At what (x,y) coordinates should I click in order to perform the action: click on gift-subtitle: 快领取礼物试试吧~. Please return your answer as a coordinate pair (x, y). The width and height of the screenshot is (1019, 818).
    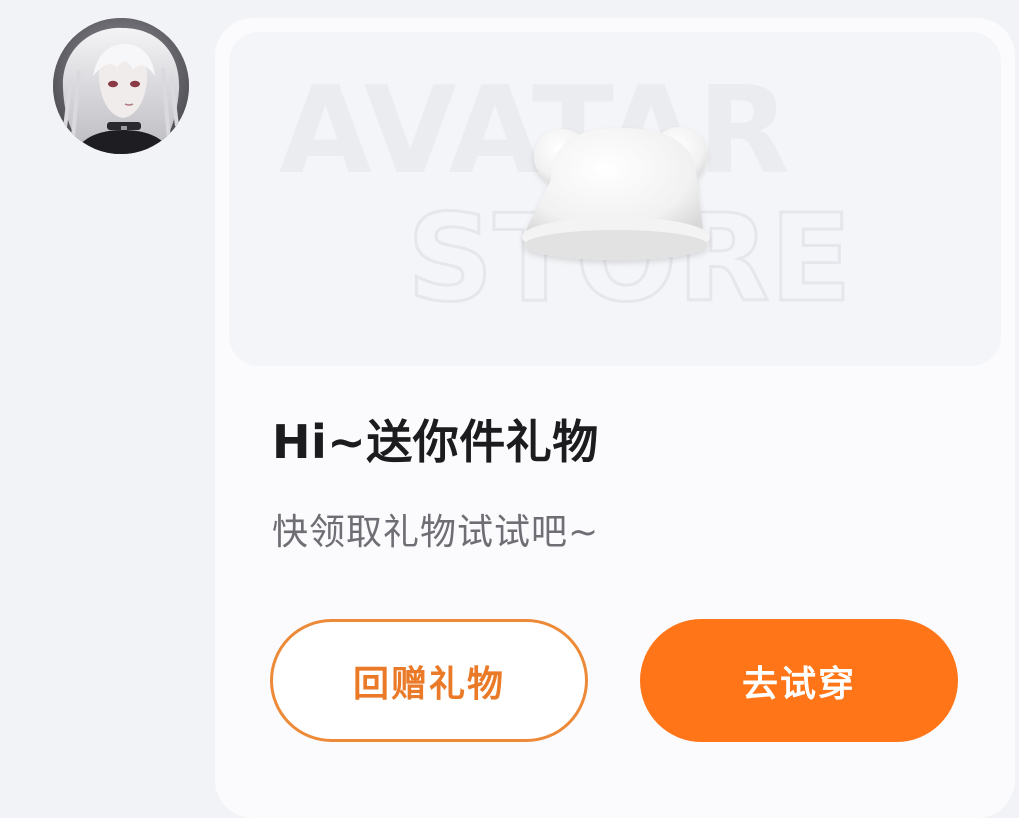
    Looking at the image, I should click on (436, 532).